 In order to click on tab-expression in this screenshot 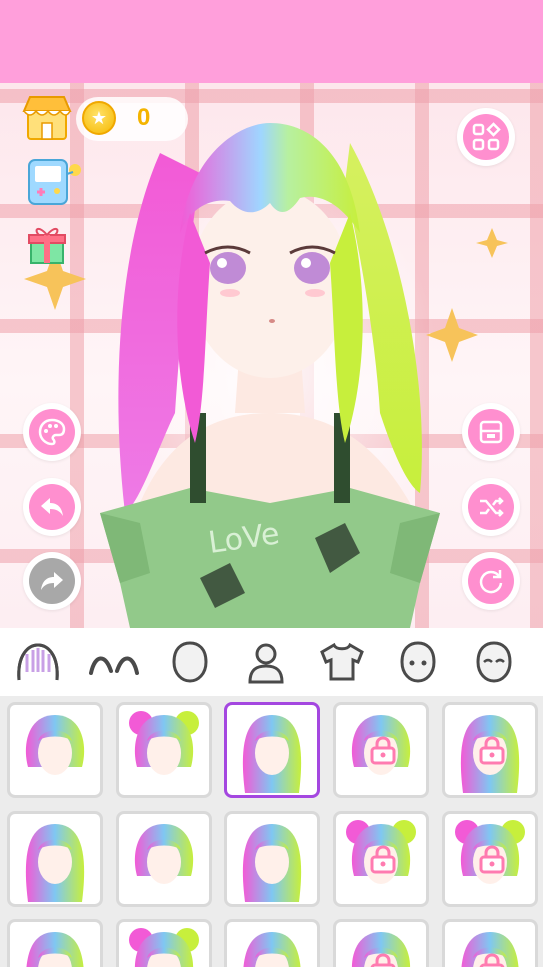, I will do `click(494, 662)`.